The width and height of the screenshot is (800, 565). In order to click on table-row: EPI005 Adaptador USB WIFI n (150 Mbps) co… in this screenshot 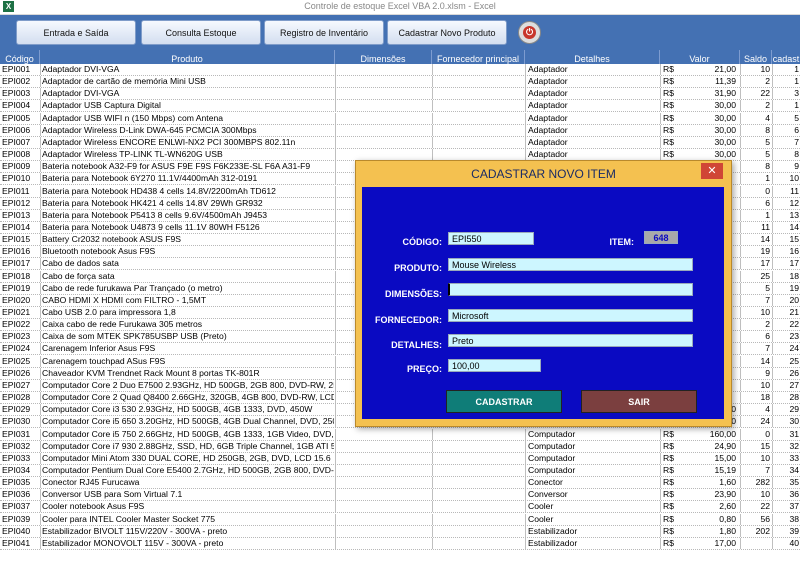, I will do `click(400, 118)`.